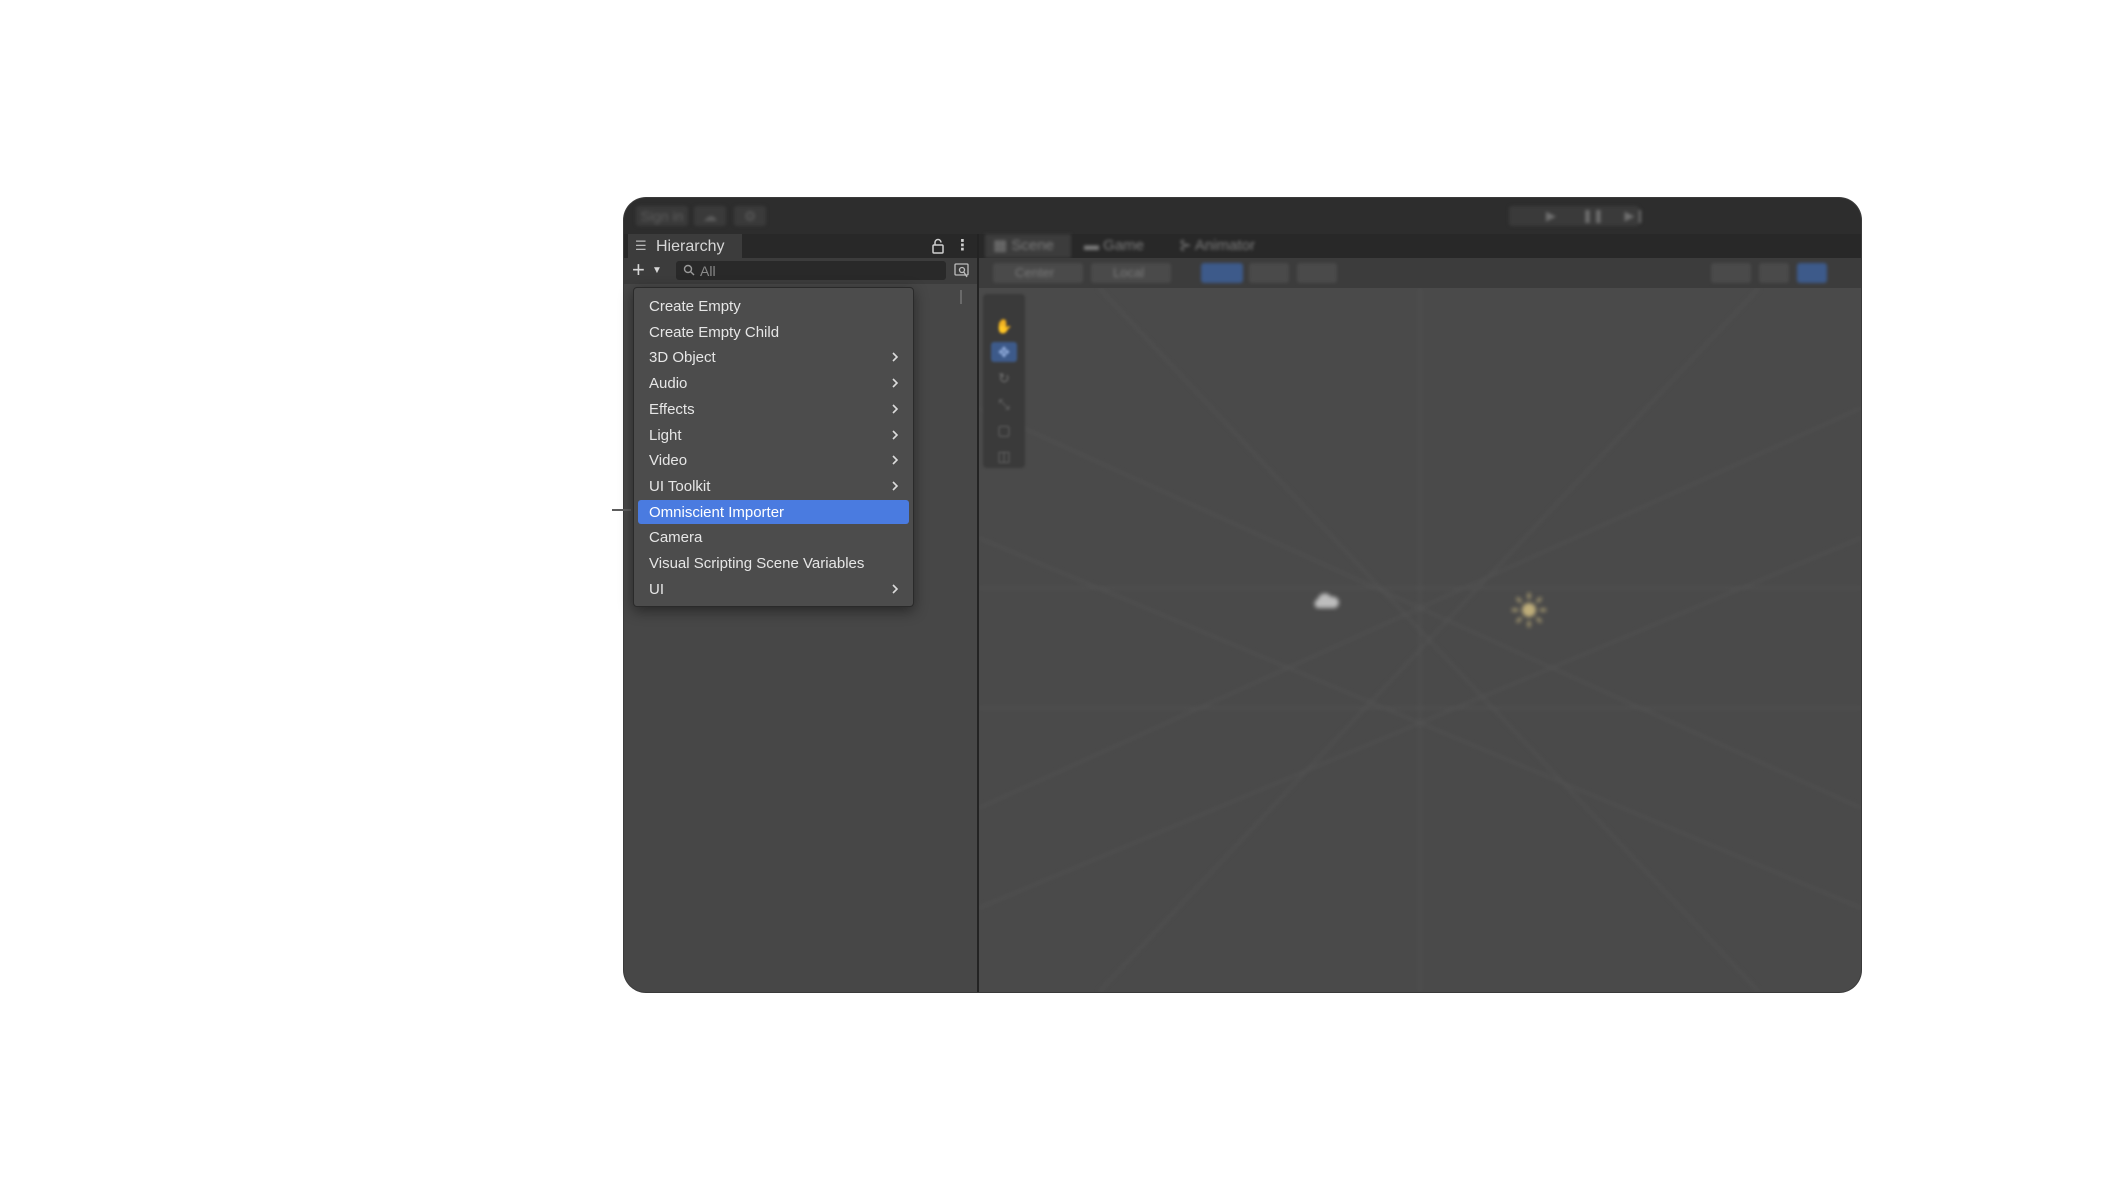 This screenshot has height=1185, width=2120. What do you see at coordinates (1000, 245) in the screenshot?
I see `scene-icon: ▦` at bounding box center [1000, 245].